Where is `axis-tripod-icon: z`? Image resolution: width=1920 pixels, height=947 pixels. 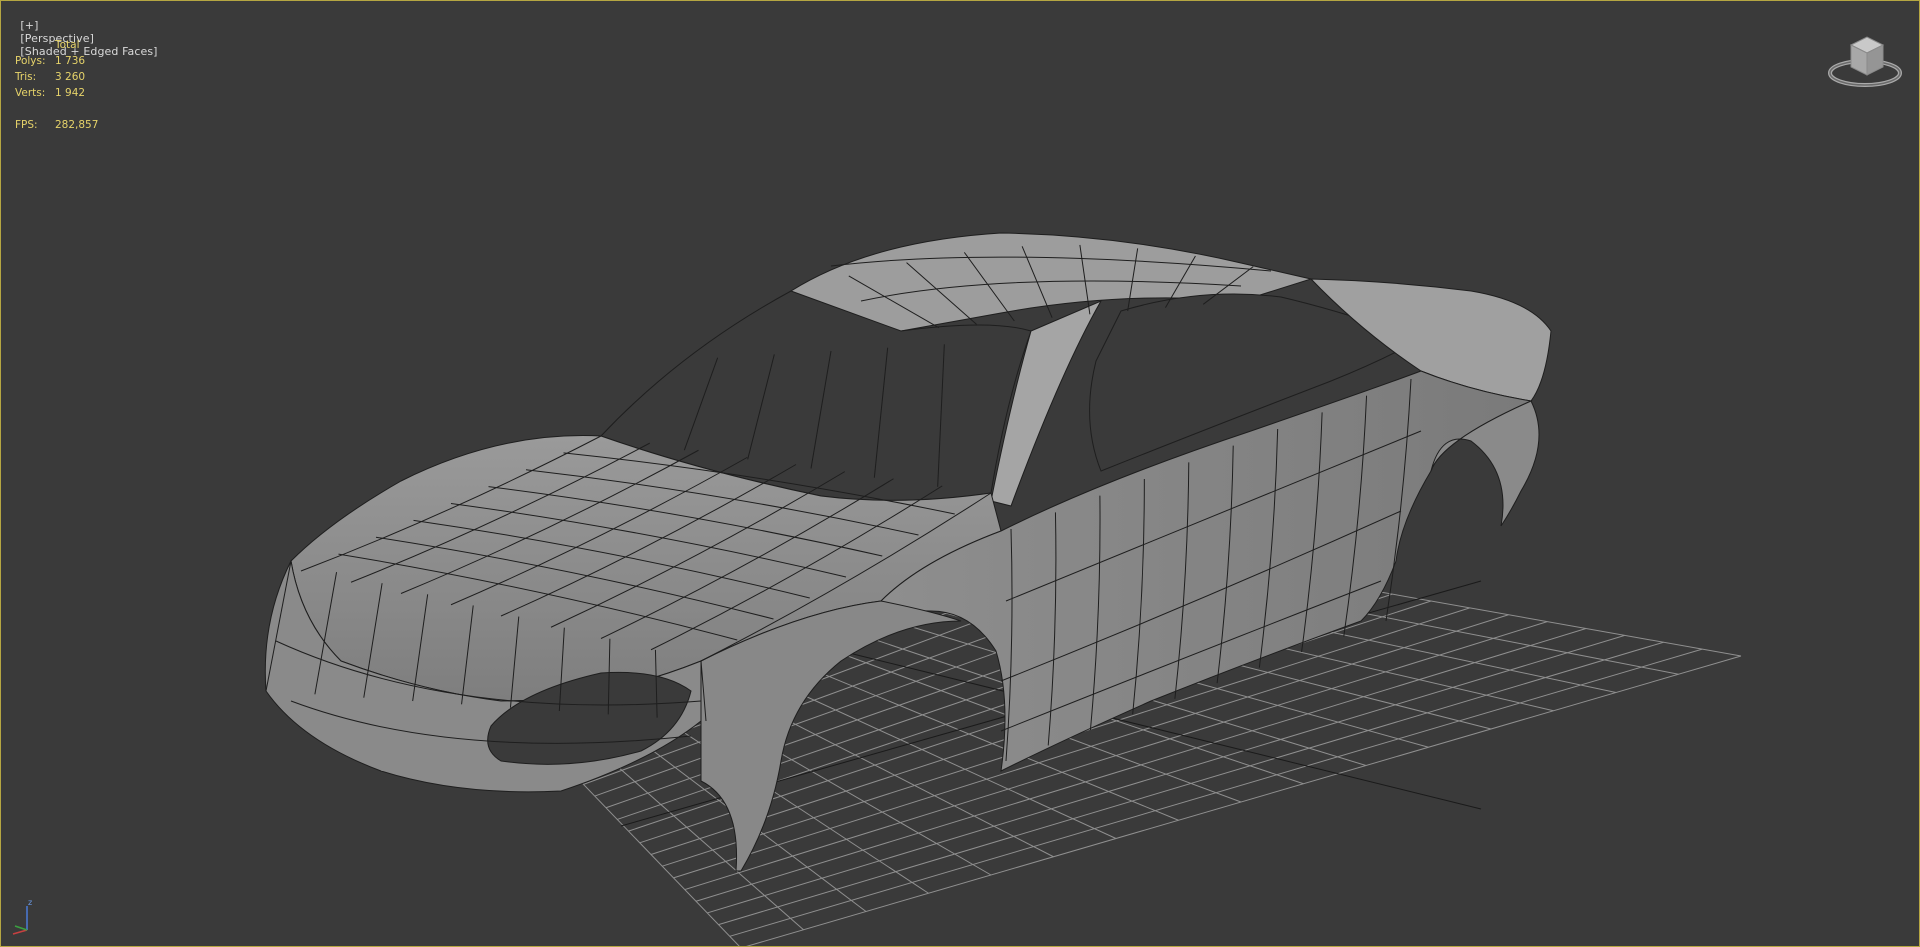 axis-tripod-icon: z is located at coordinates (22, 916).